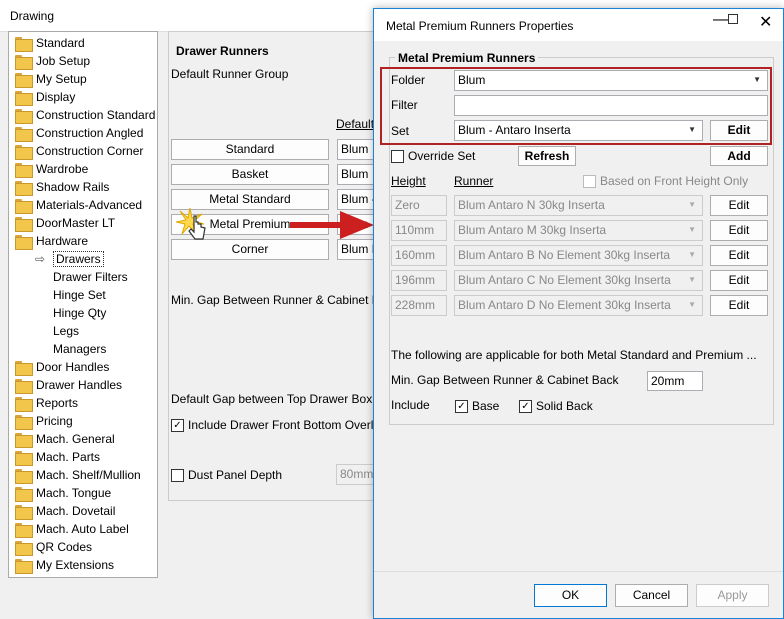 Image resolution: width=784 pixels, height=619 pixels. Describe the element at coordinates (578, 255) in the screenshot. I see `runner-combo-2: Blum Antaro B No Element 30kg Inserta ▼` at that location.